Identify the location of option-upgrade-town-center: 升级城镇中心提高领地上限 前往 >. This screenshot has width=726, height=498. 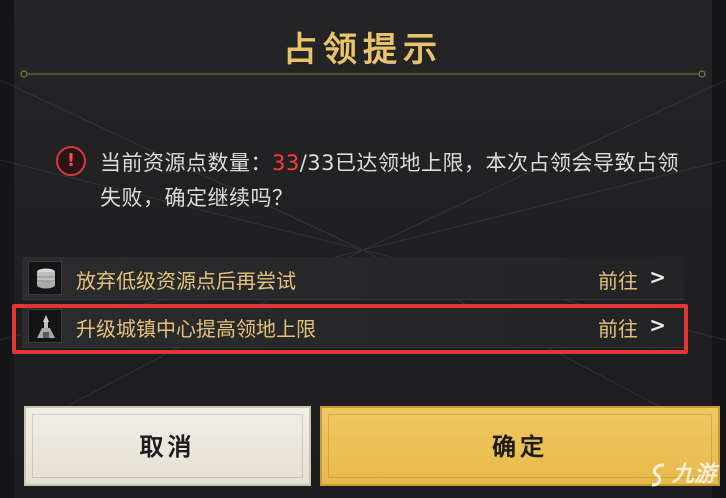
(353, 326).